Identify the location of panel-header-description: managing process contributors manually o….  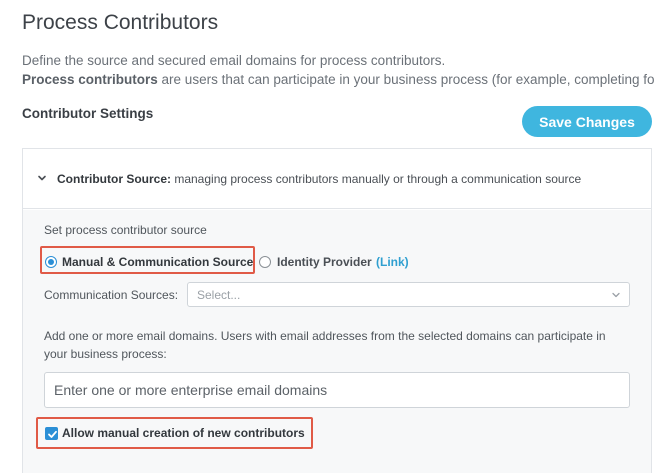
(376, 179).